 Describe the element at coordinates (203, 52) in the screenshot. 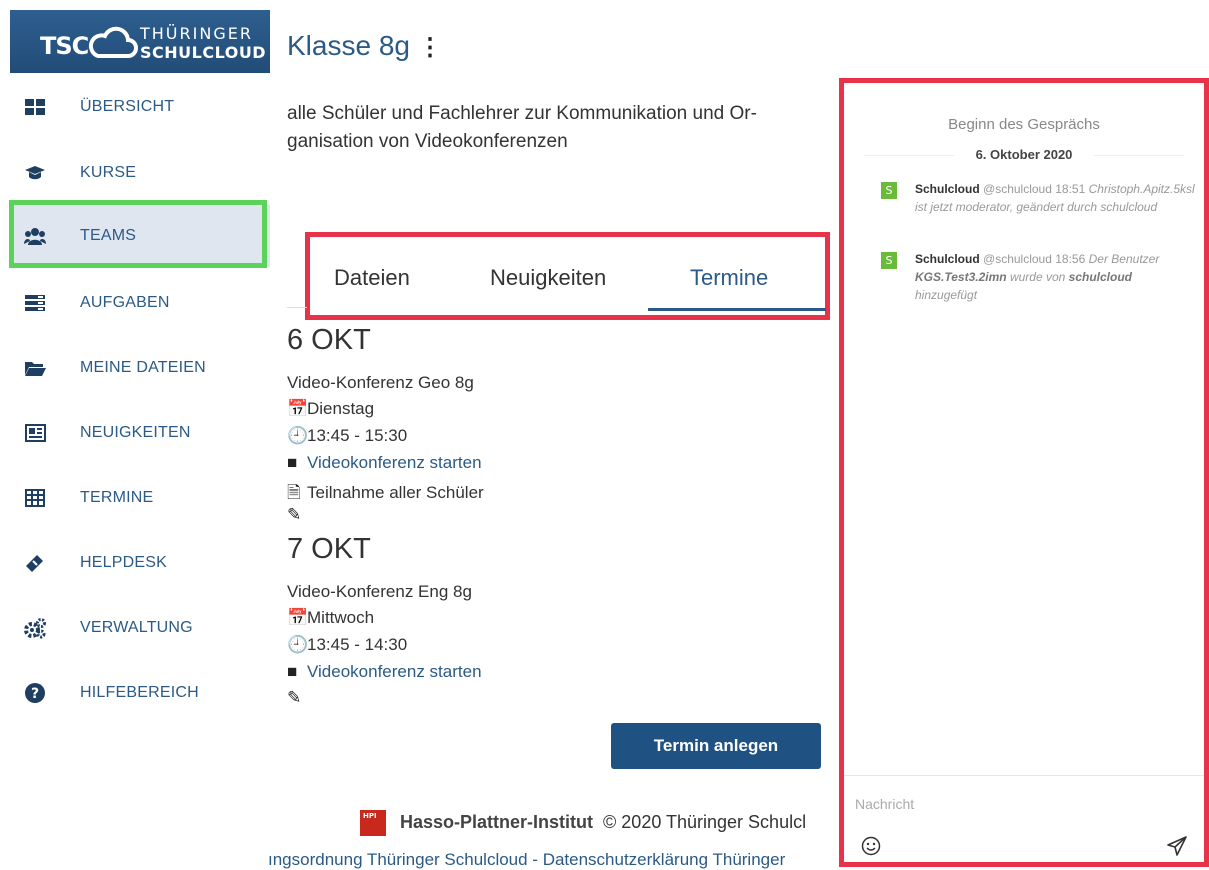

I see `logo-line2: SCHULCLOUD` at that location.